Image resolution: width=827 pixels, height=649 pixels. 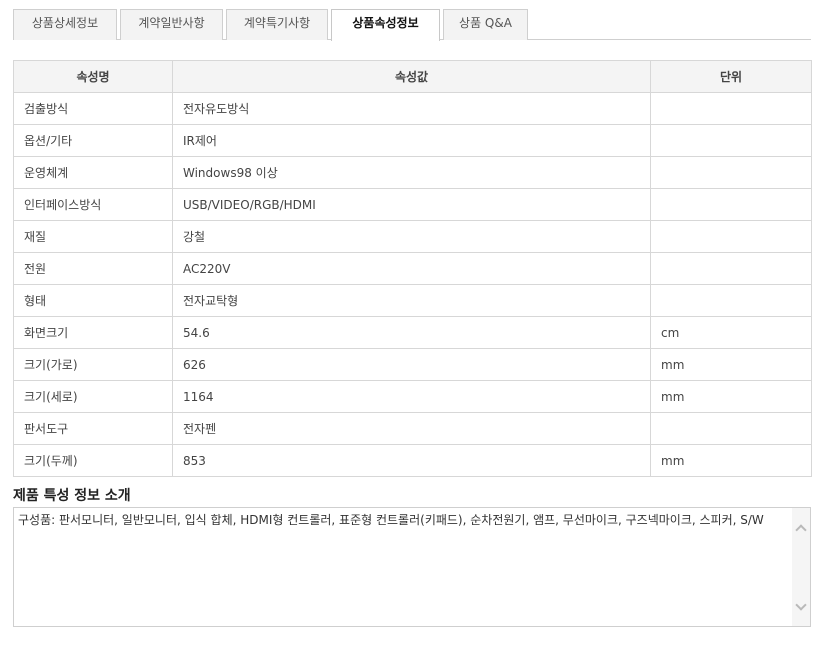 I want to click on attribute-value: 전자교탁형, so click(x=411, y=300).